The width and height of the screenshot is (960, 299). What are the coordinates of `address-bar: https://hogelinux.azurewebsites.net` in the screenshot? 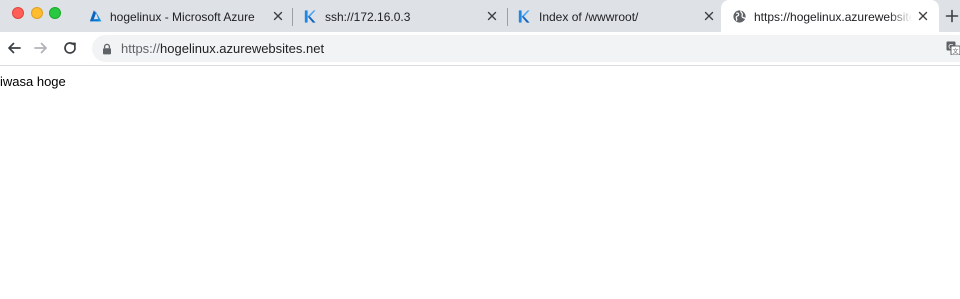 It's located at (526, 48).